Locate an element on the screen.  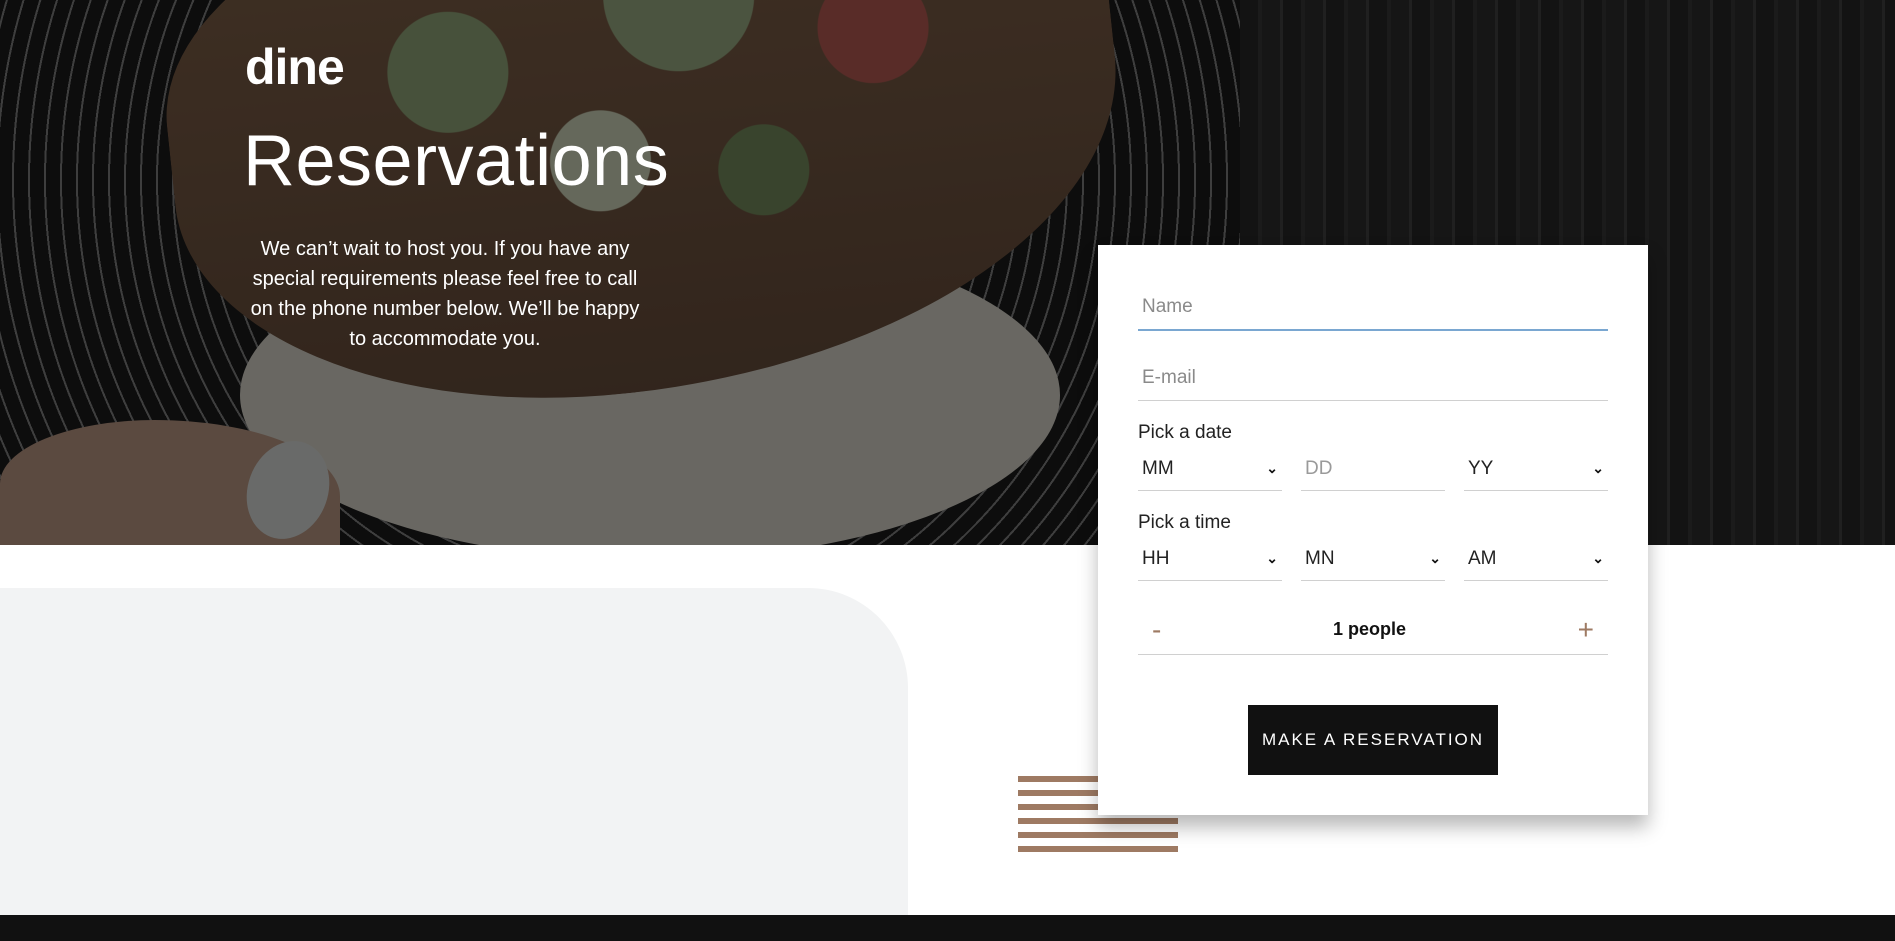
month-select: MM ⌄ is located at coordinates (1210, 469).